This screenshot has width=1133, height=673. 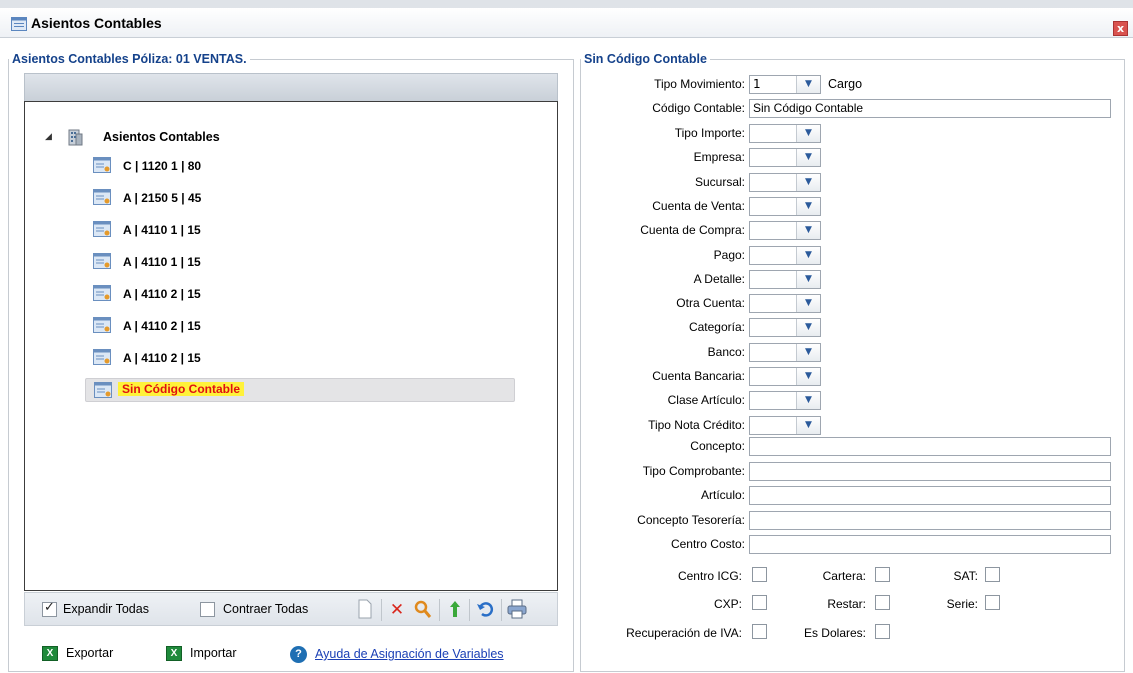 What do you see at coordinates (785, 84) in the screenshot?
I see `tipo-movimiento-select: 1 ▼` at bounding box center [785, 84].